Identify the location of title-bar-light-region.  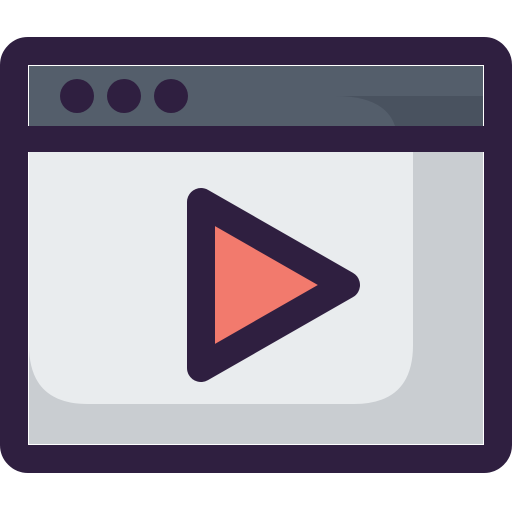
(256, 81).